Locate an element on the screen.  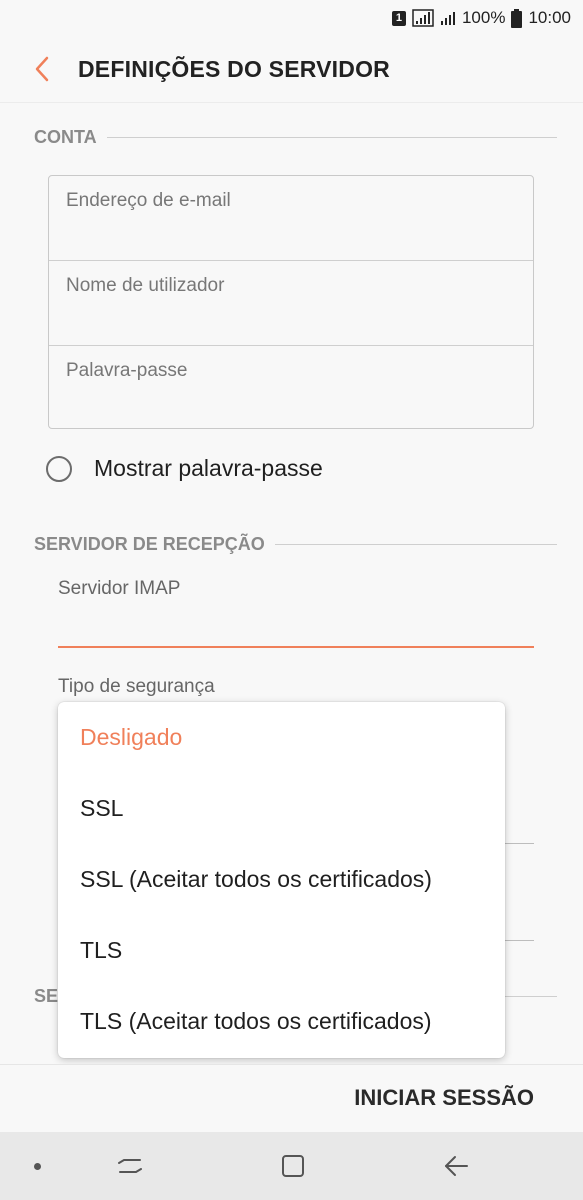
recent-apps-icon is located at coordinates (130, 1166).